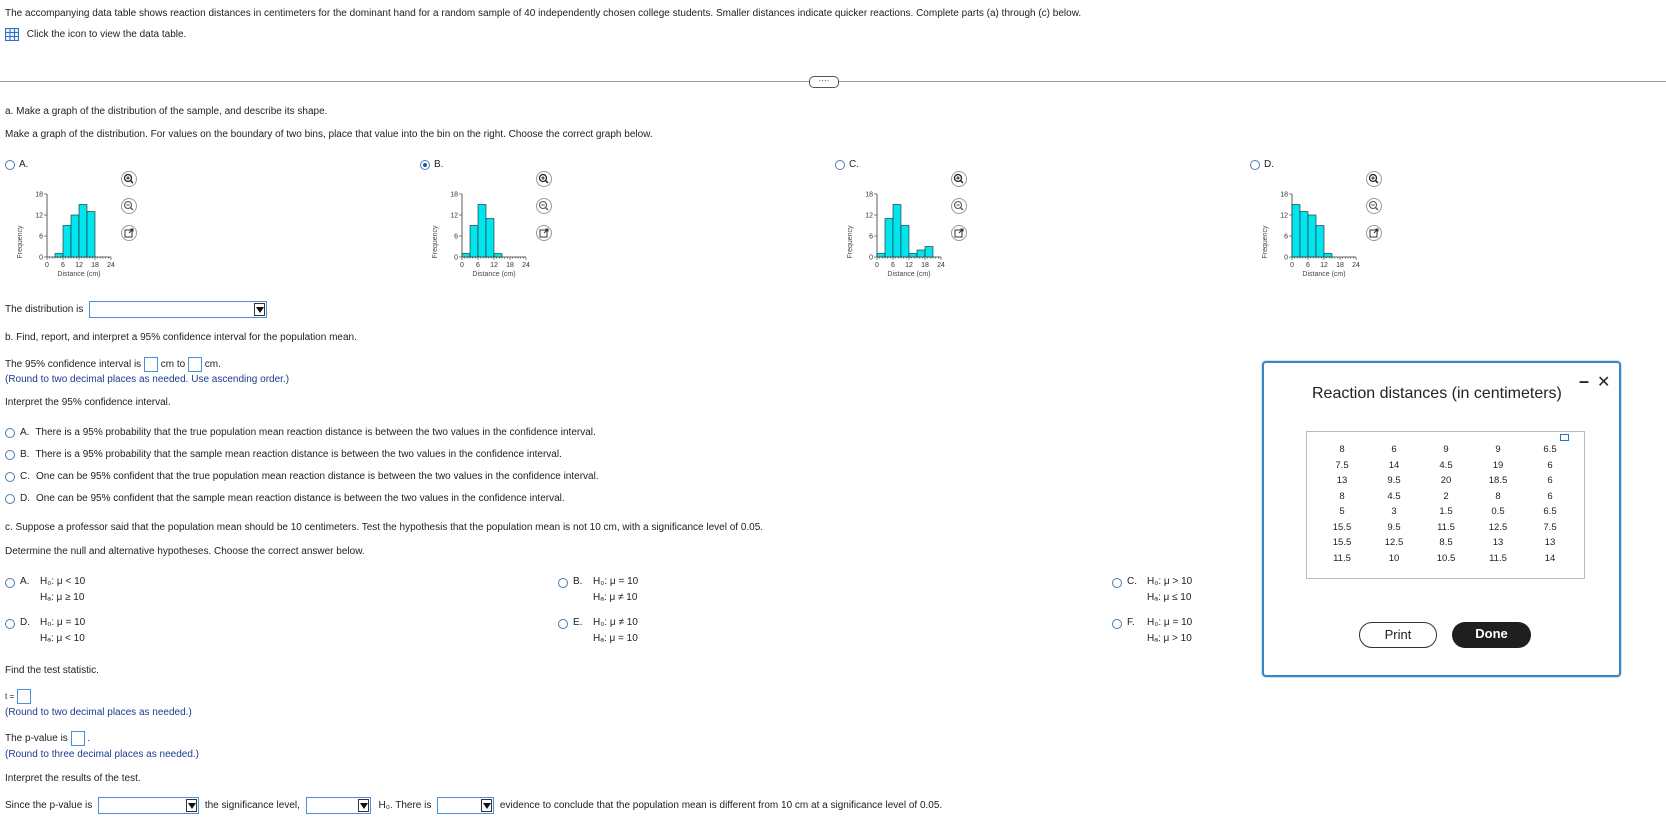  What do you see at coordinates (1342, 527) in the screenshot?
I see `table-cell: 15.5` at bounding box center [1342, 527].